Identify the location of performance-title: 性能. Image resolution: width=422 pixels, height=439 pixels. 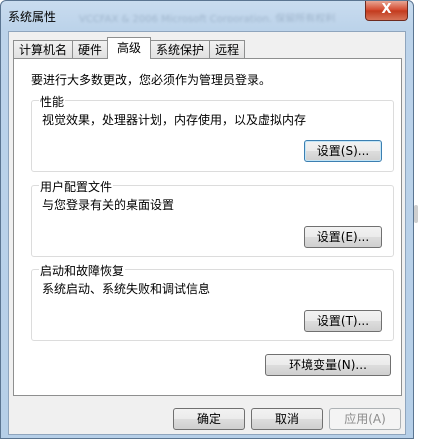
(52, 101).